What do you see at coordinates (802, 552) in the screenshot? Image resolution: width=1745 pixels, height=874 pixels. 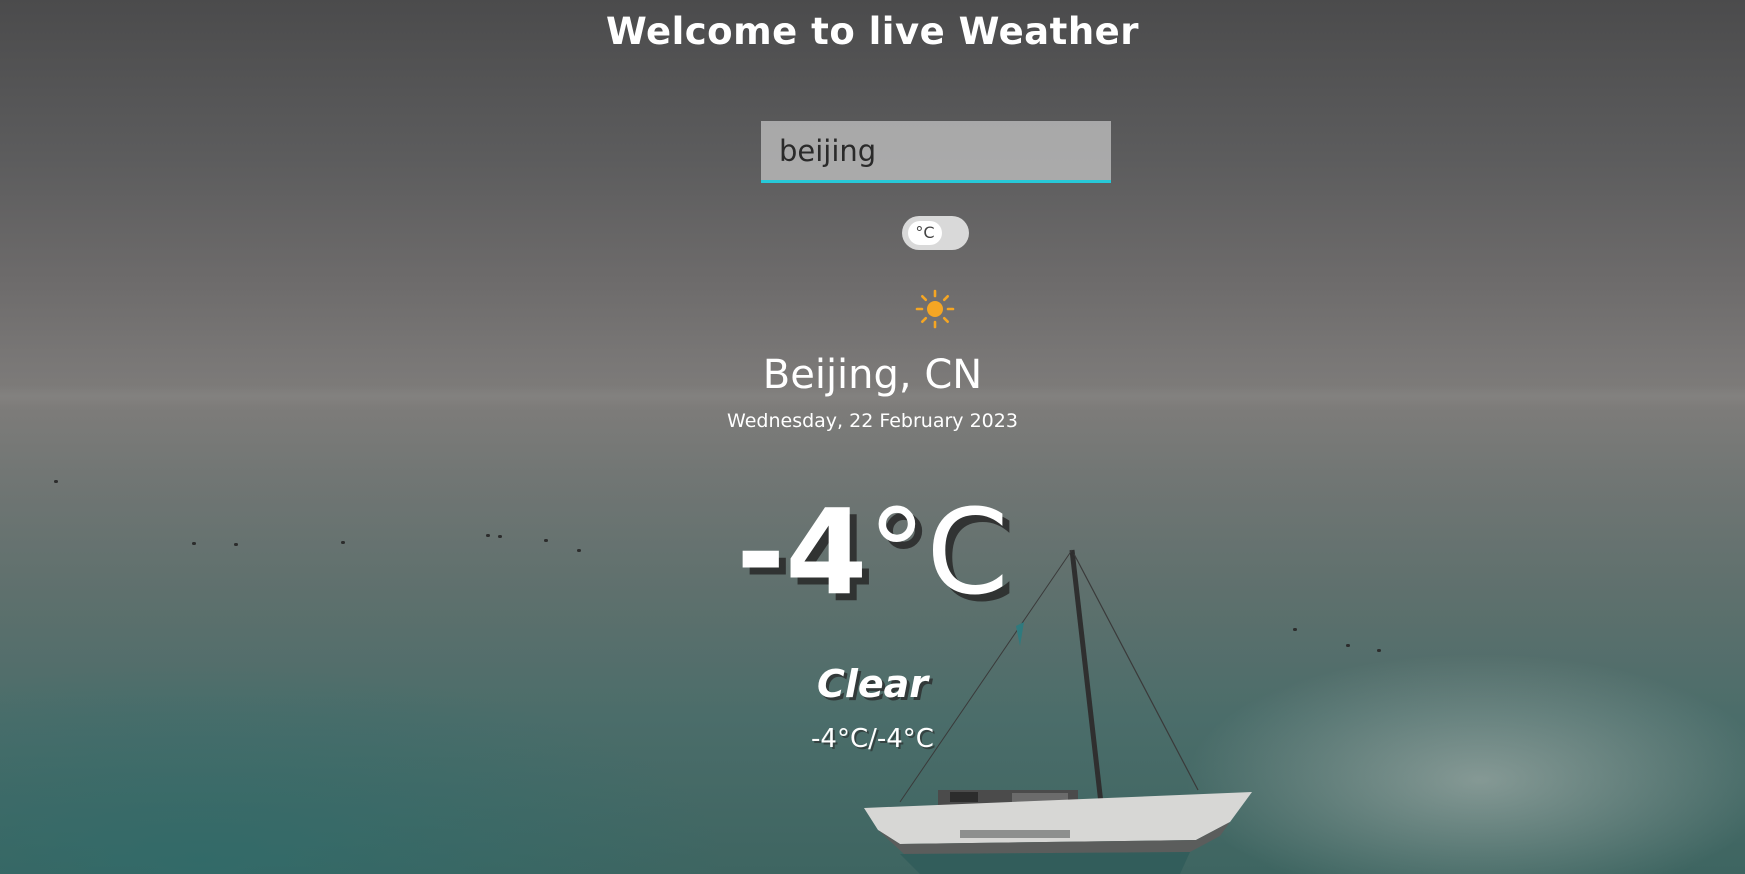 I see `temperature-value: -4` at bounding box center [802, 552].